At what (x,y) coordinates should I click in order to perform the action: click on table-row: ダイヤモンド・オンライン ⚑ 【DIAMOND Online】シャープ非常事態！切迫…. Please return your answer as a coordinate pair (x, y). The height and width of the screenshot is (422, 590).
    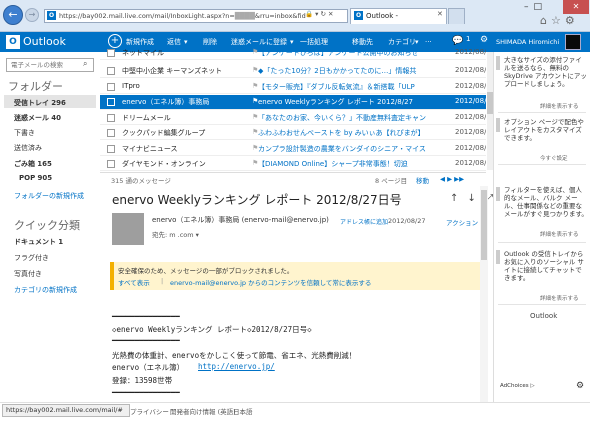
    Looking at the image, I should click on (293, 164).